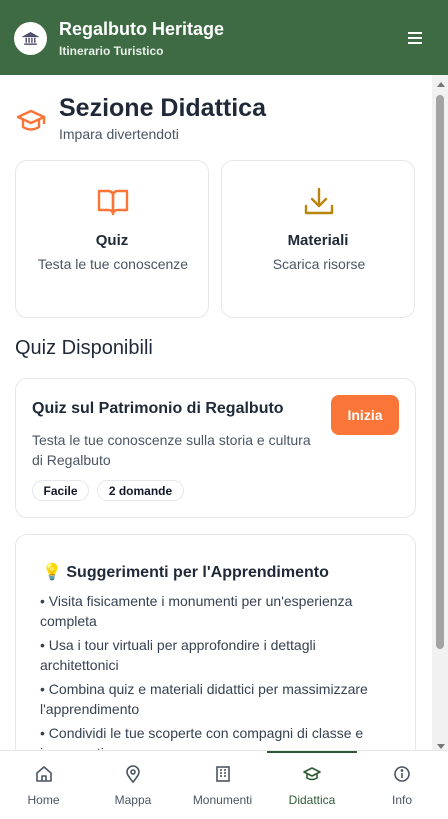 Image resolution: width=448 pixels, height=819 pixels. What do you see at coordinates (312, 785) in the screenshot?
I see `nav-item-didactics: Didattica` at bounding box center [312, 785].